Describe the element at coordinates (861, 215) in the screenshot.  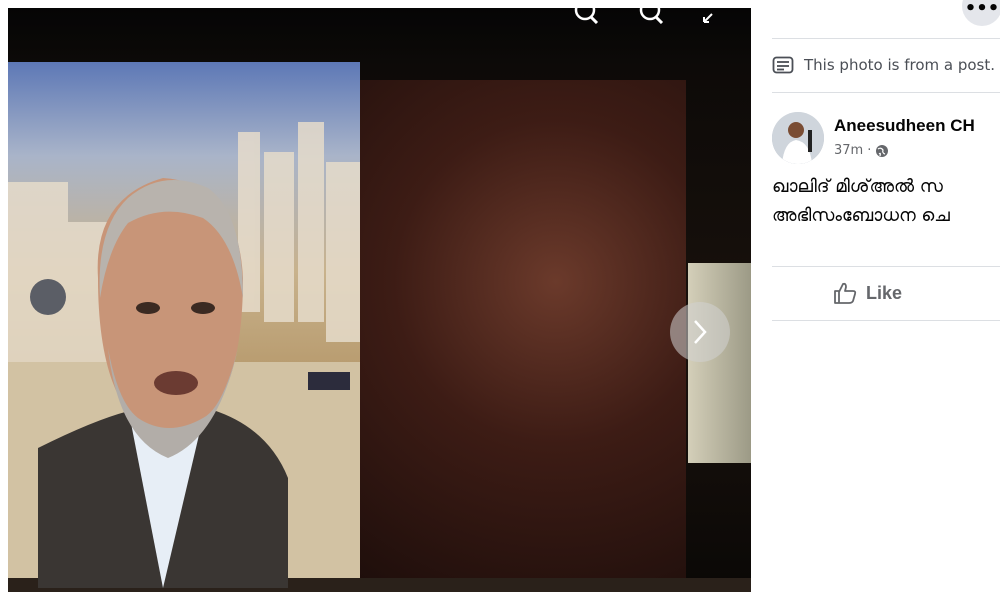
I see `caption-line: അഭിസംബോധന ചെ` at that location.